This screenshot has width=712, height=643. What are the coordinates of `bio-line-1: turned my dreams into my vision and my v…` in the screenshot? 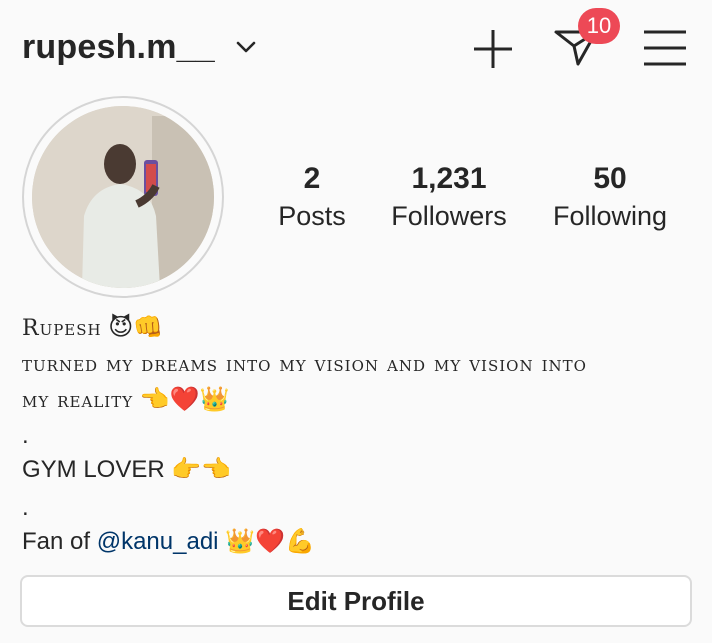 It's located at (357, 364).